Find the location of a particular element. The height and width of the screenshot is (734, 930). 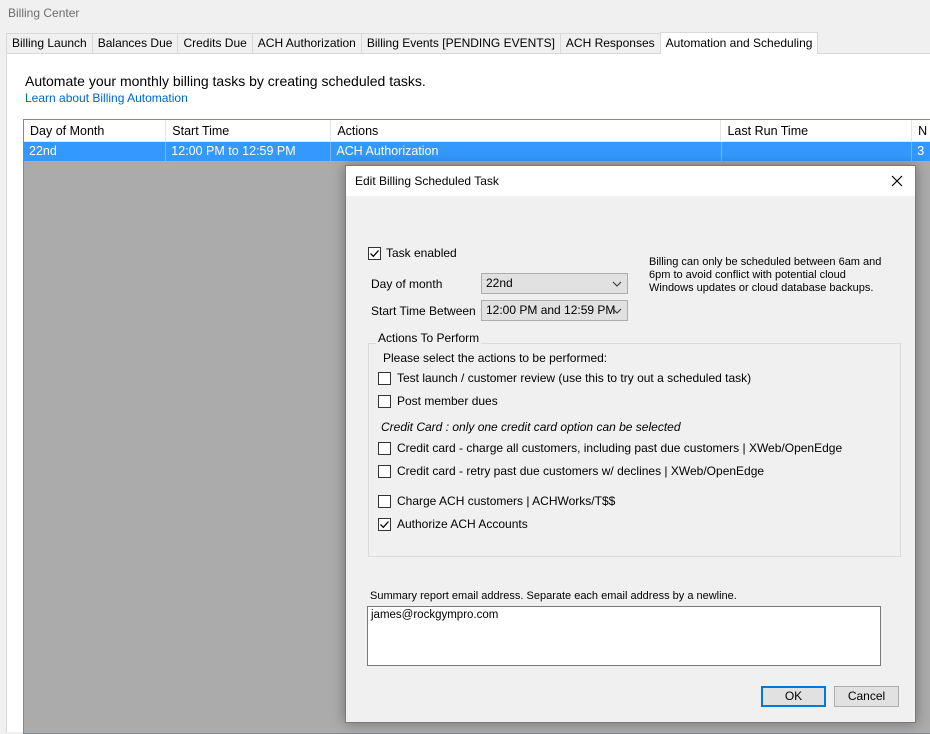

charge-ach-checkbox is located at coordinates (384, 501).